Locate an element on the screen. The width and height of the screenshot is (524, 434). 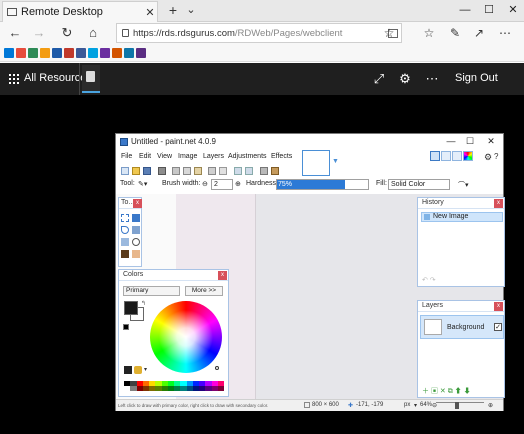
save-icon is located at coordinates (147, 171).